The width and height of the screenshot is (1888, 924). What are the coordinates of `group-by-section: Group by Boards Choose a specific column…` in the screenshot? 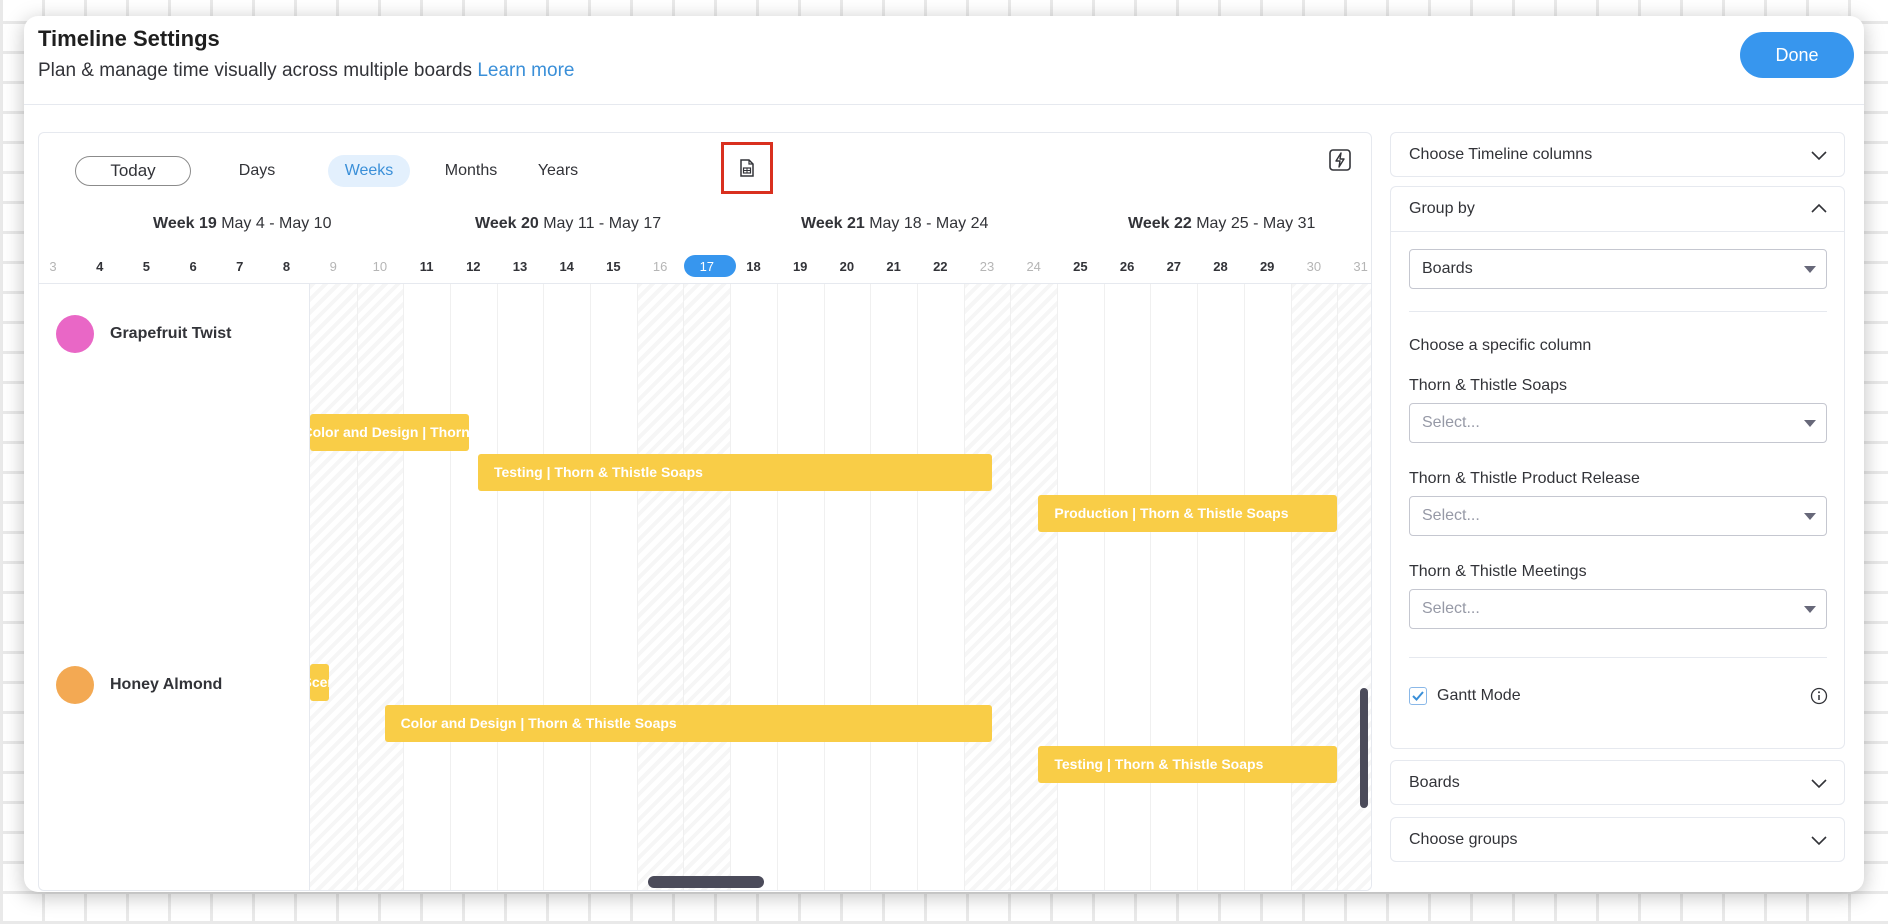 It's located at (1617, 467).